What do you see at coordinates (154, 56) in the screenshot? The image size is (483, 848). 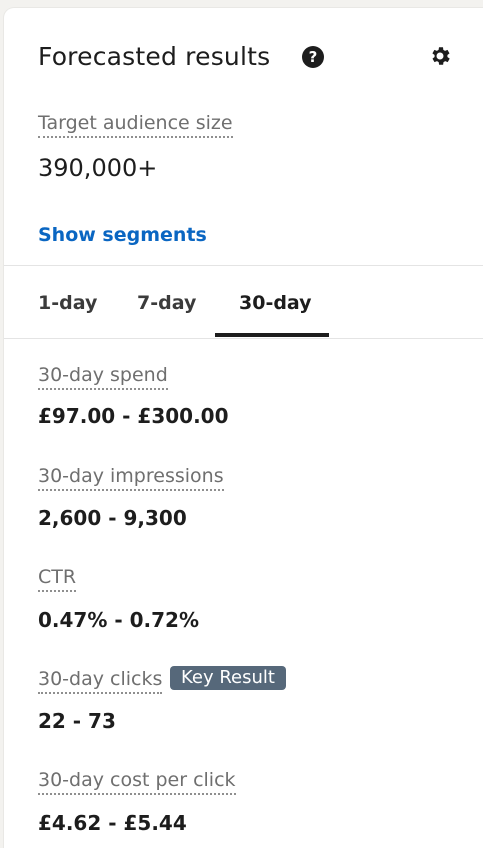 I see `card-title: Forecasted results` at bounding box center [154, 56].